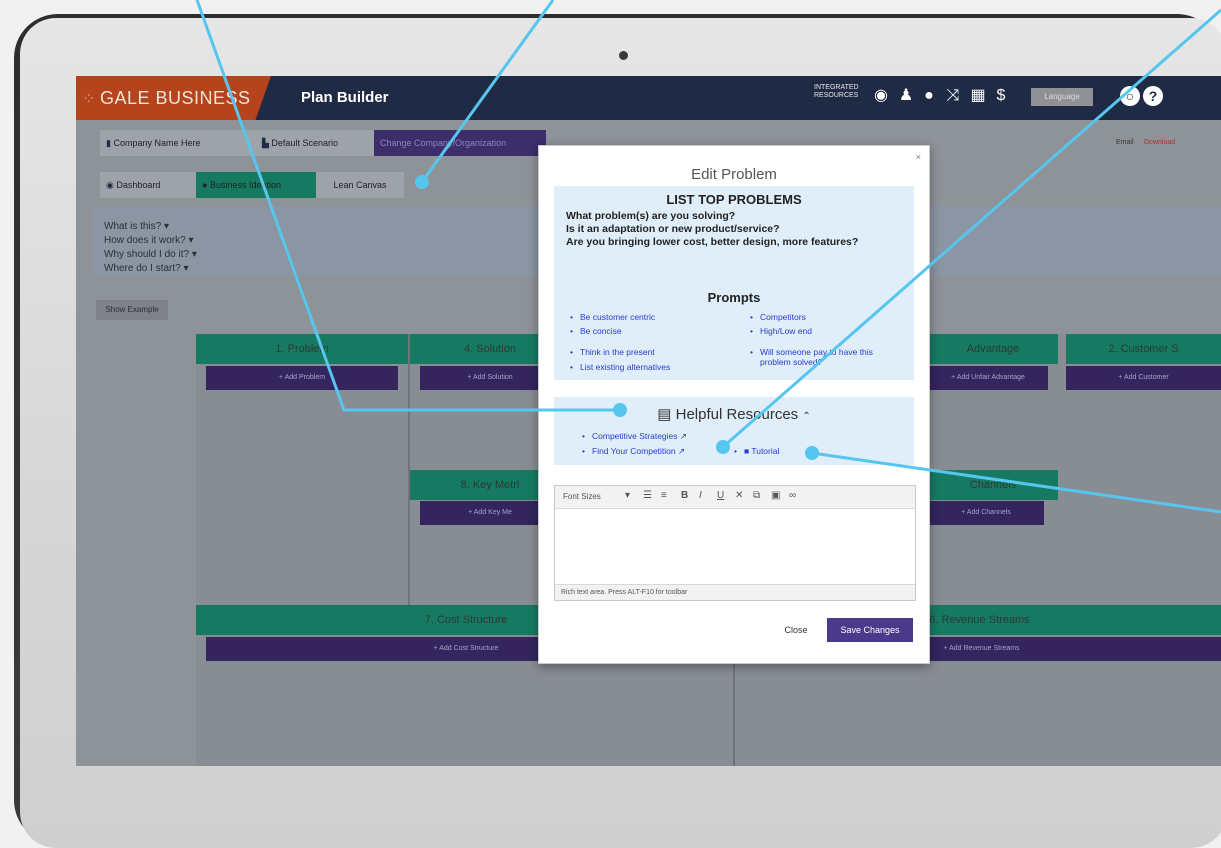  I want to click on find-your-competition-link: Find Your Competition ↗, so click(634, 451).